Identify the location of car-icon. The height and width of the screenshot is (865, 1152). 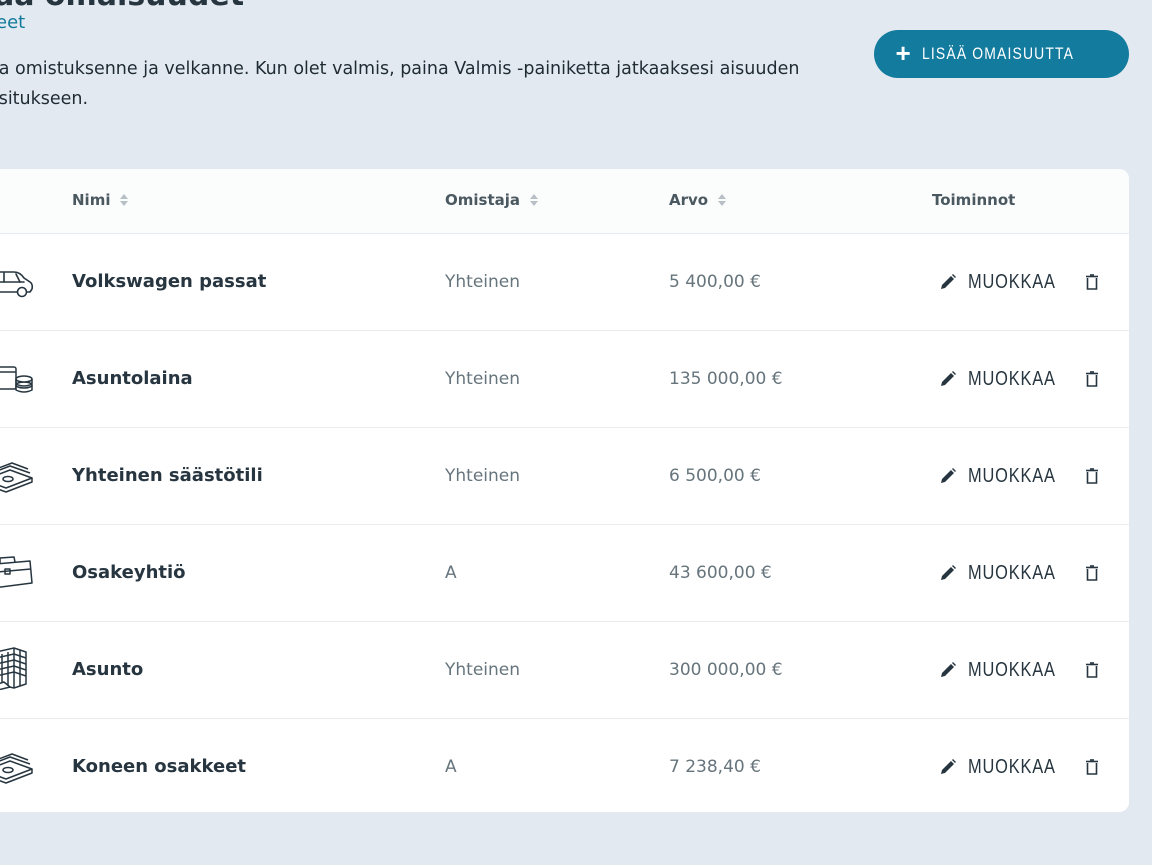
(17, 284).